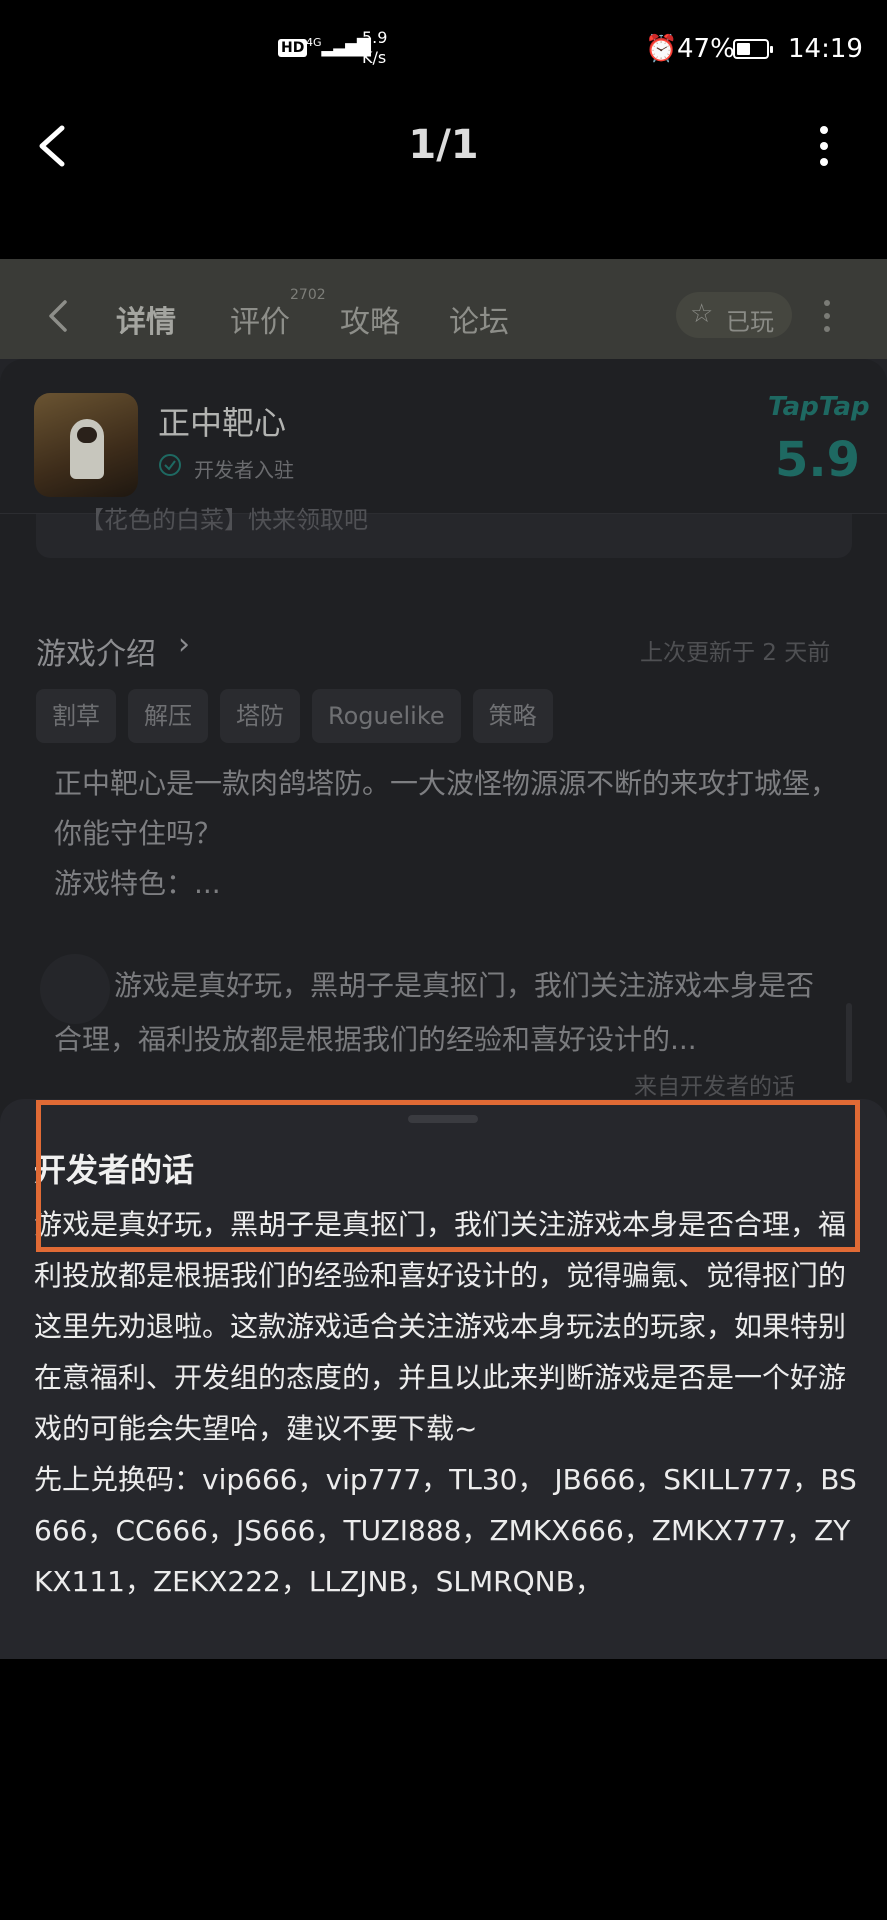 The image size is (887, 1920). I want to click on battery-icon, so click(753, 49).